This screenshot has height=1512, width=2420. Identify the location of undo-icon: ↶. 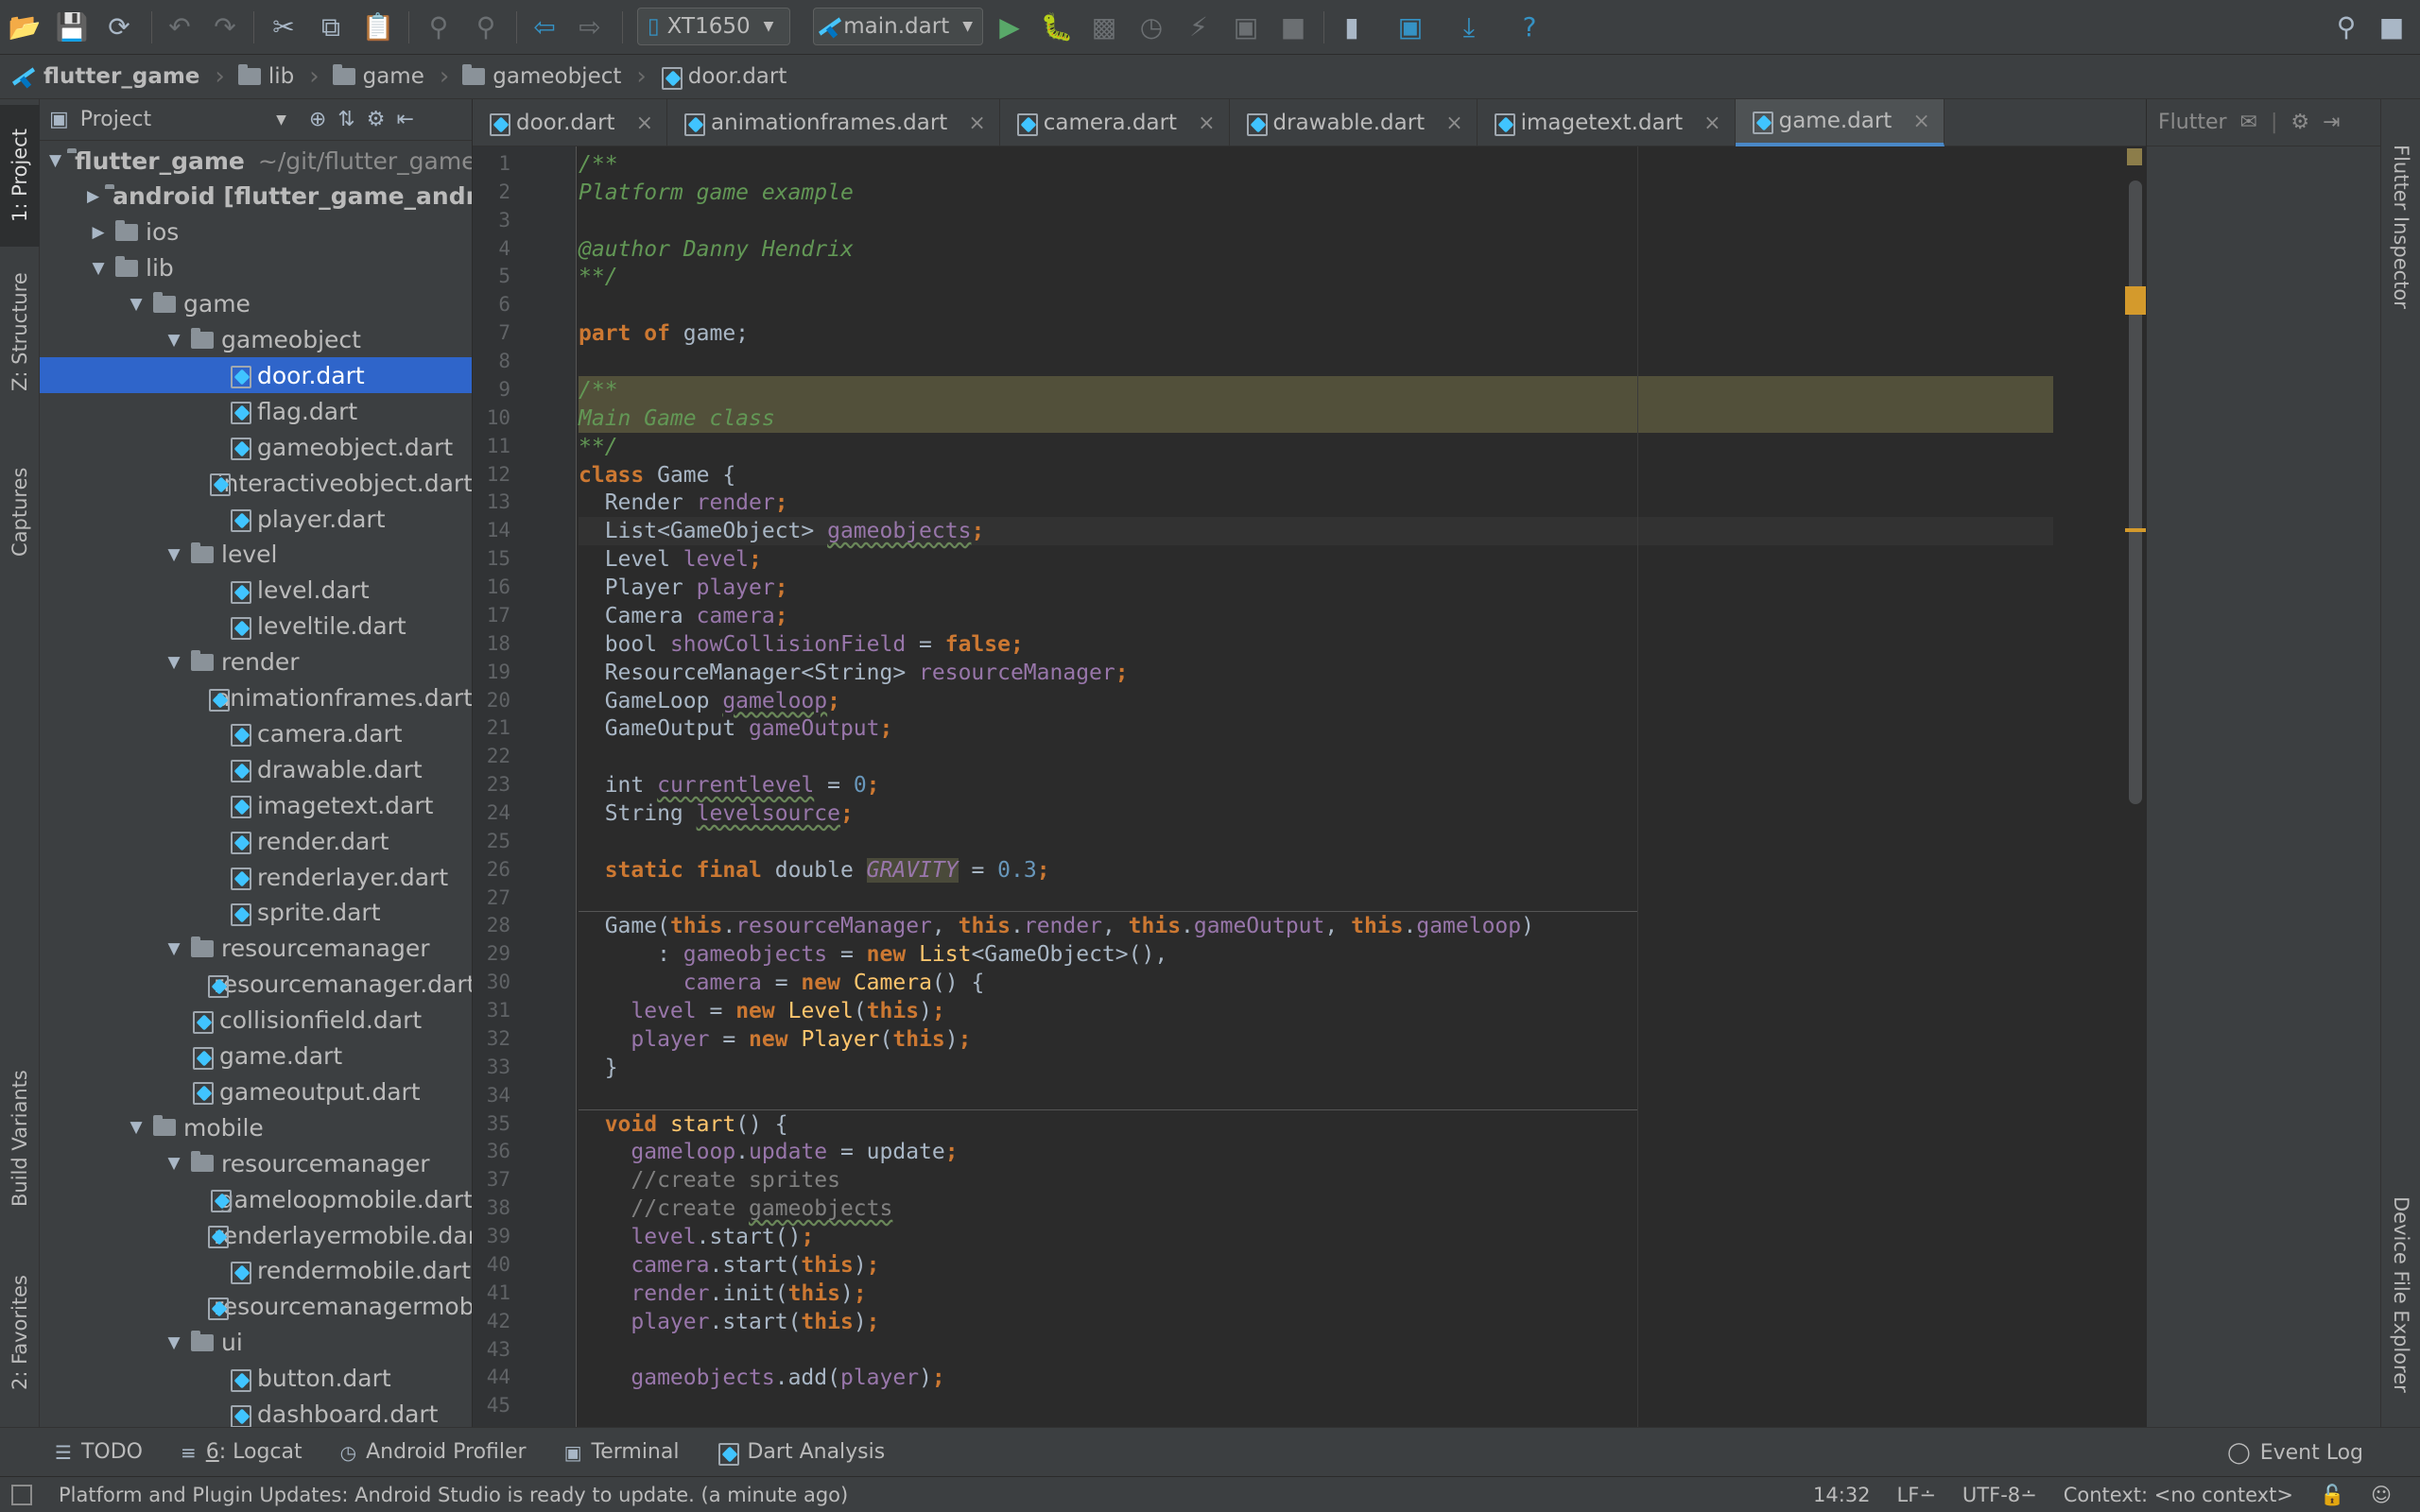
(180, 27).